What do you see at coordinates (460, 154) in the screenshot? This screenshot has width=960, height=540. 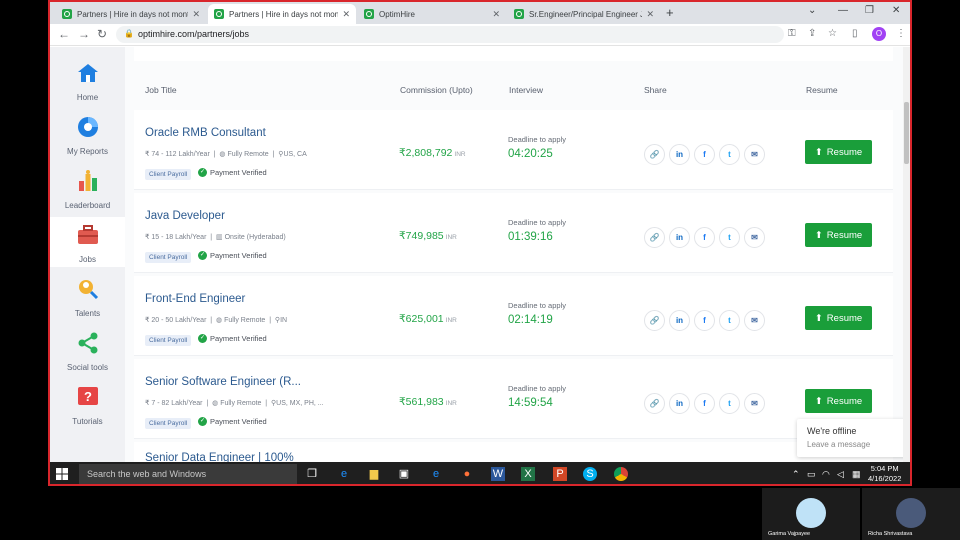 I see `currency-label: INR` at bounding box center [460, 154].